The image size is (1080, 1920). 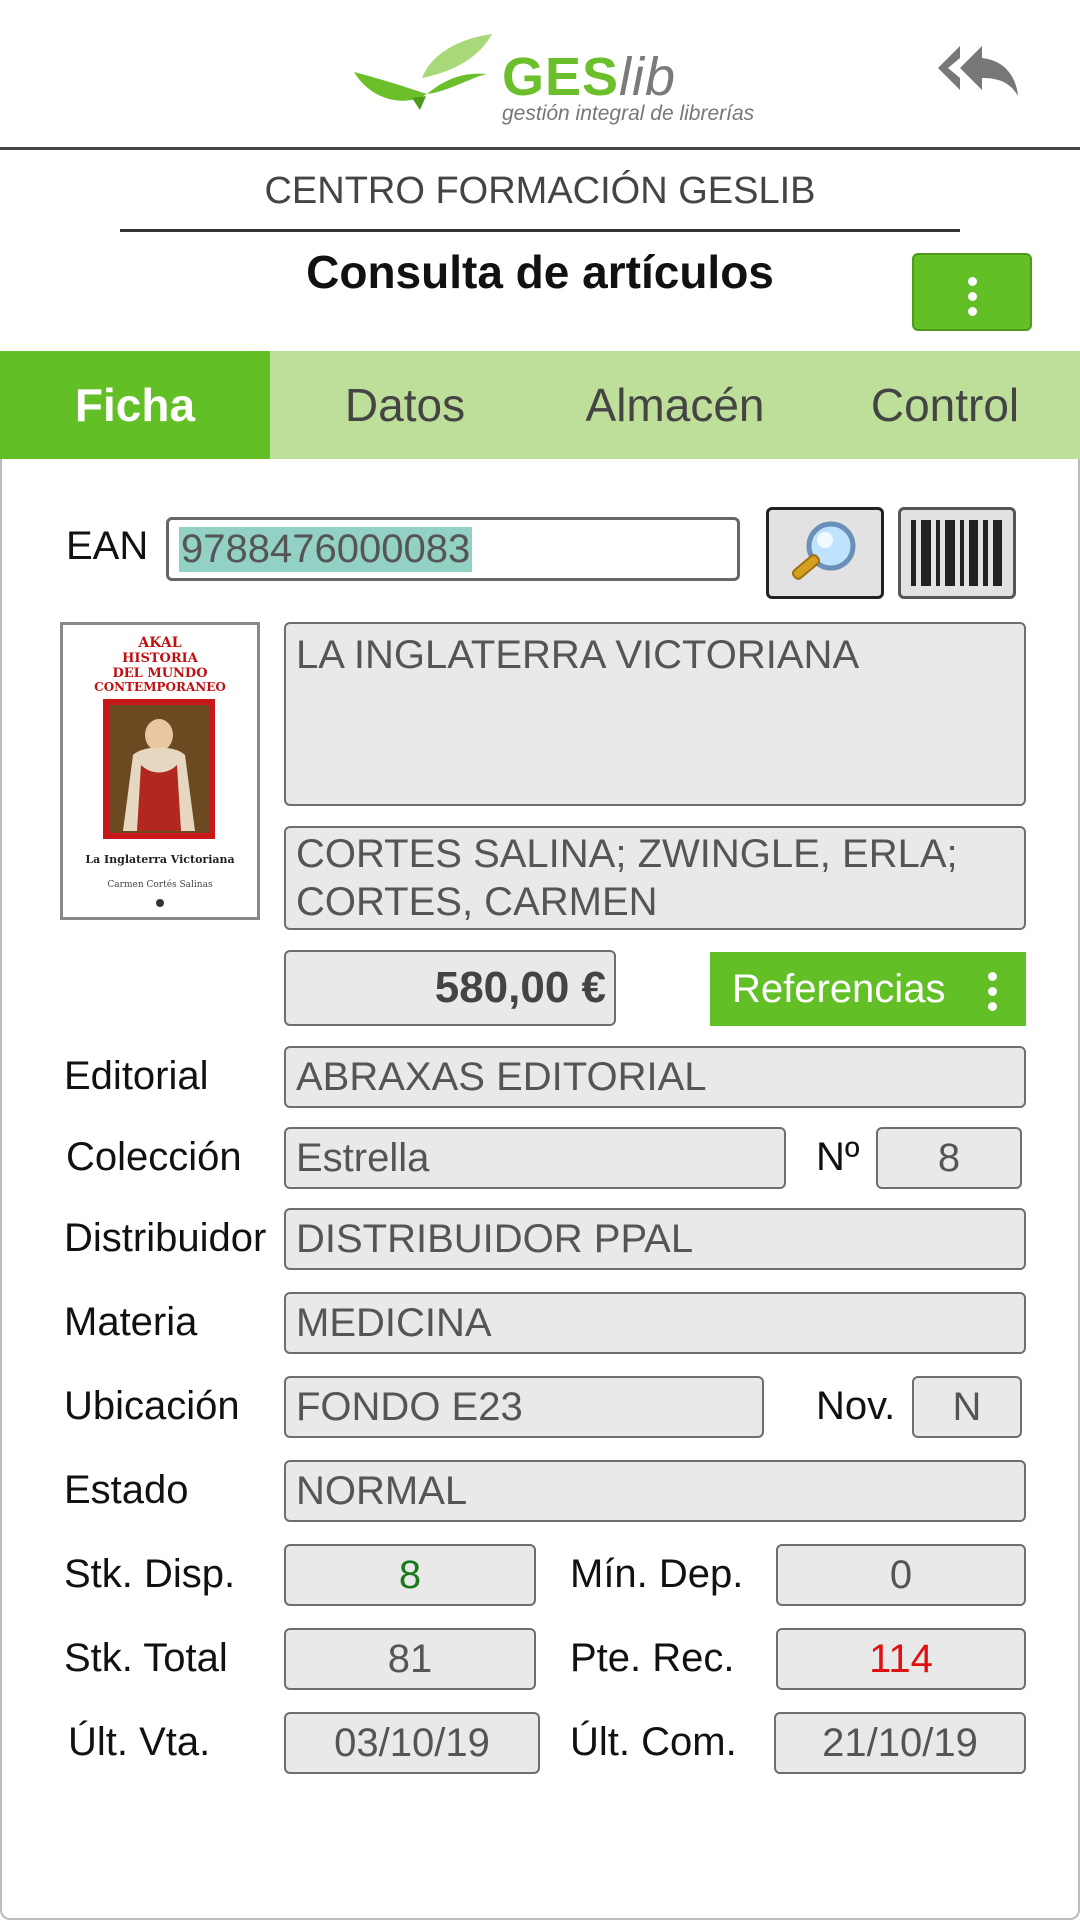 I want to click on tab-ficha: Ficha, so click(x=135, y=405).